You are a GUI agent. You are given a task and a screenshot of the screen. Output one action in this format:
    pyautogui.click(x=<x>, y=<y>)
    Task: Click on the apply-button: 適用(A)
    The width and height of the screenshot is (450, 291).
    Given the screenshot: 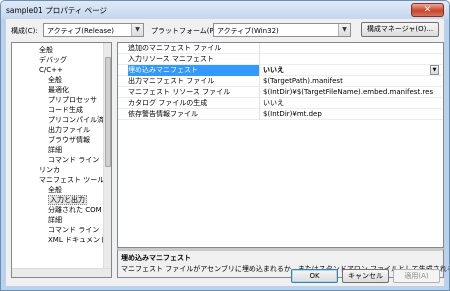 What is the action you would take?
    pyautogui.click(x=416, y=276)
    